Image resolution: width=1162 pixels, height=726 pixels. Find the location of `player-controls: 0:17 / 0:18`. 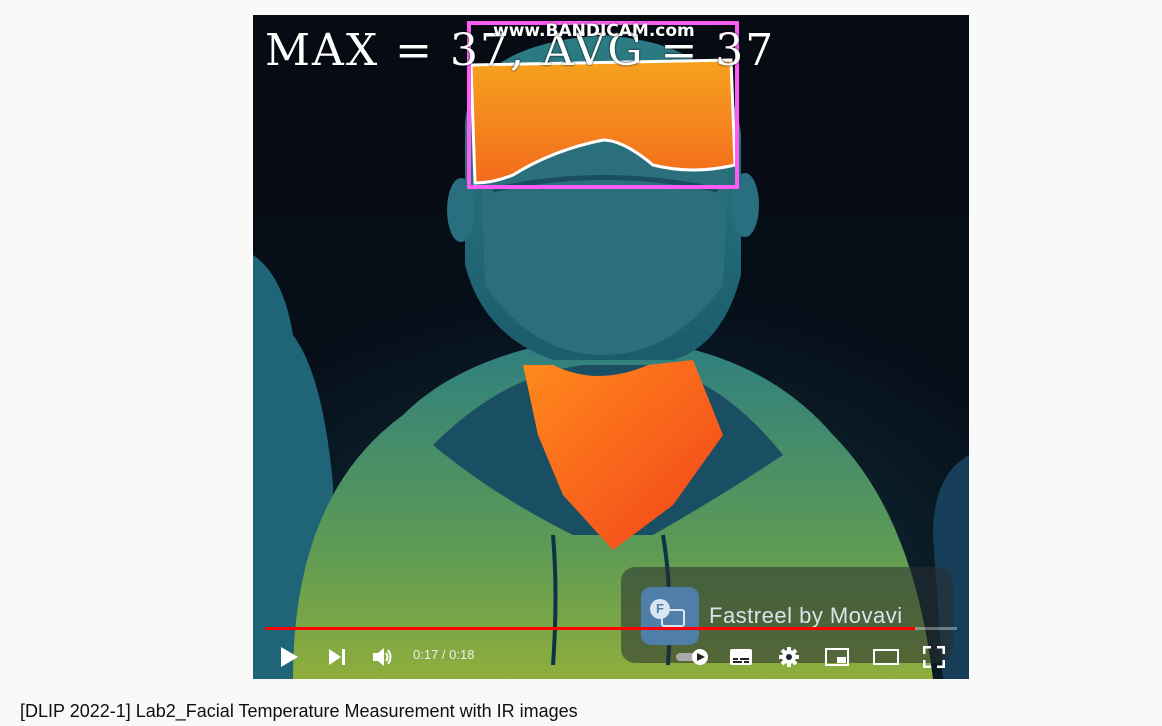

player-controls: 0:17 / 0:18 is located at coordinates (611, 657).